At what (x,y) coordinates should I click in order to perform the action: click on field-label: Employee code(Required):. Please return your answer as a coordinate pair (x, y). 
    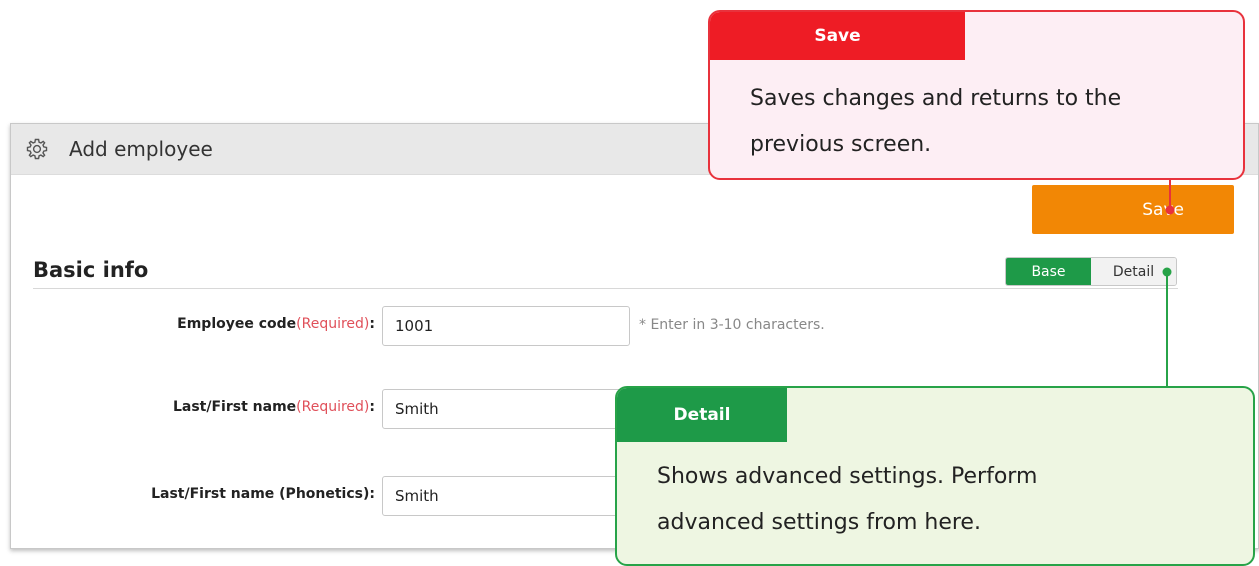
    Looking at the image, I should click on (276, 324).